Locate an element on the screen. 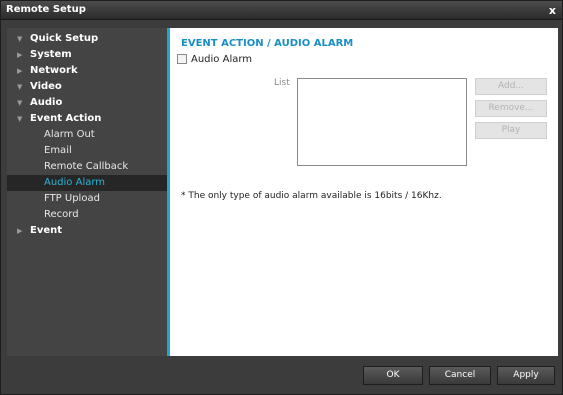 The height and width of the screenshot is (395, 563). sidebar-item-label: Event Action is located at coordinates (66, 118).